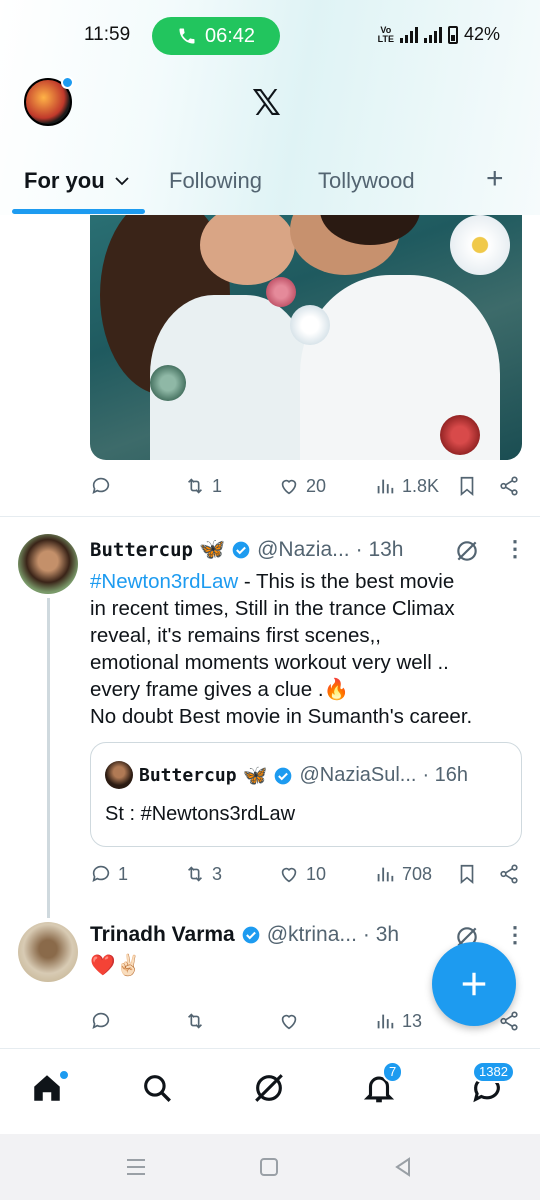 The height and width of the screenshot is (1200, 540). Describe the element at coordinates (269, 1167) in the screenshot. I see `home-system-icon` at that location.